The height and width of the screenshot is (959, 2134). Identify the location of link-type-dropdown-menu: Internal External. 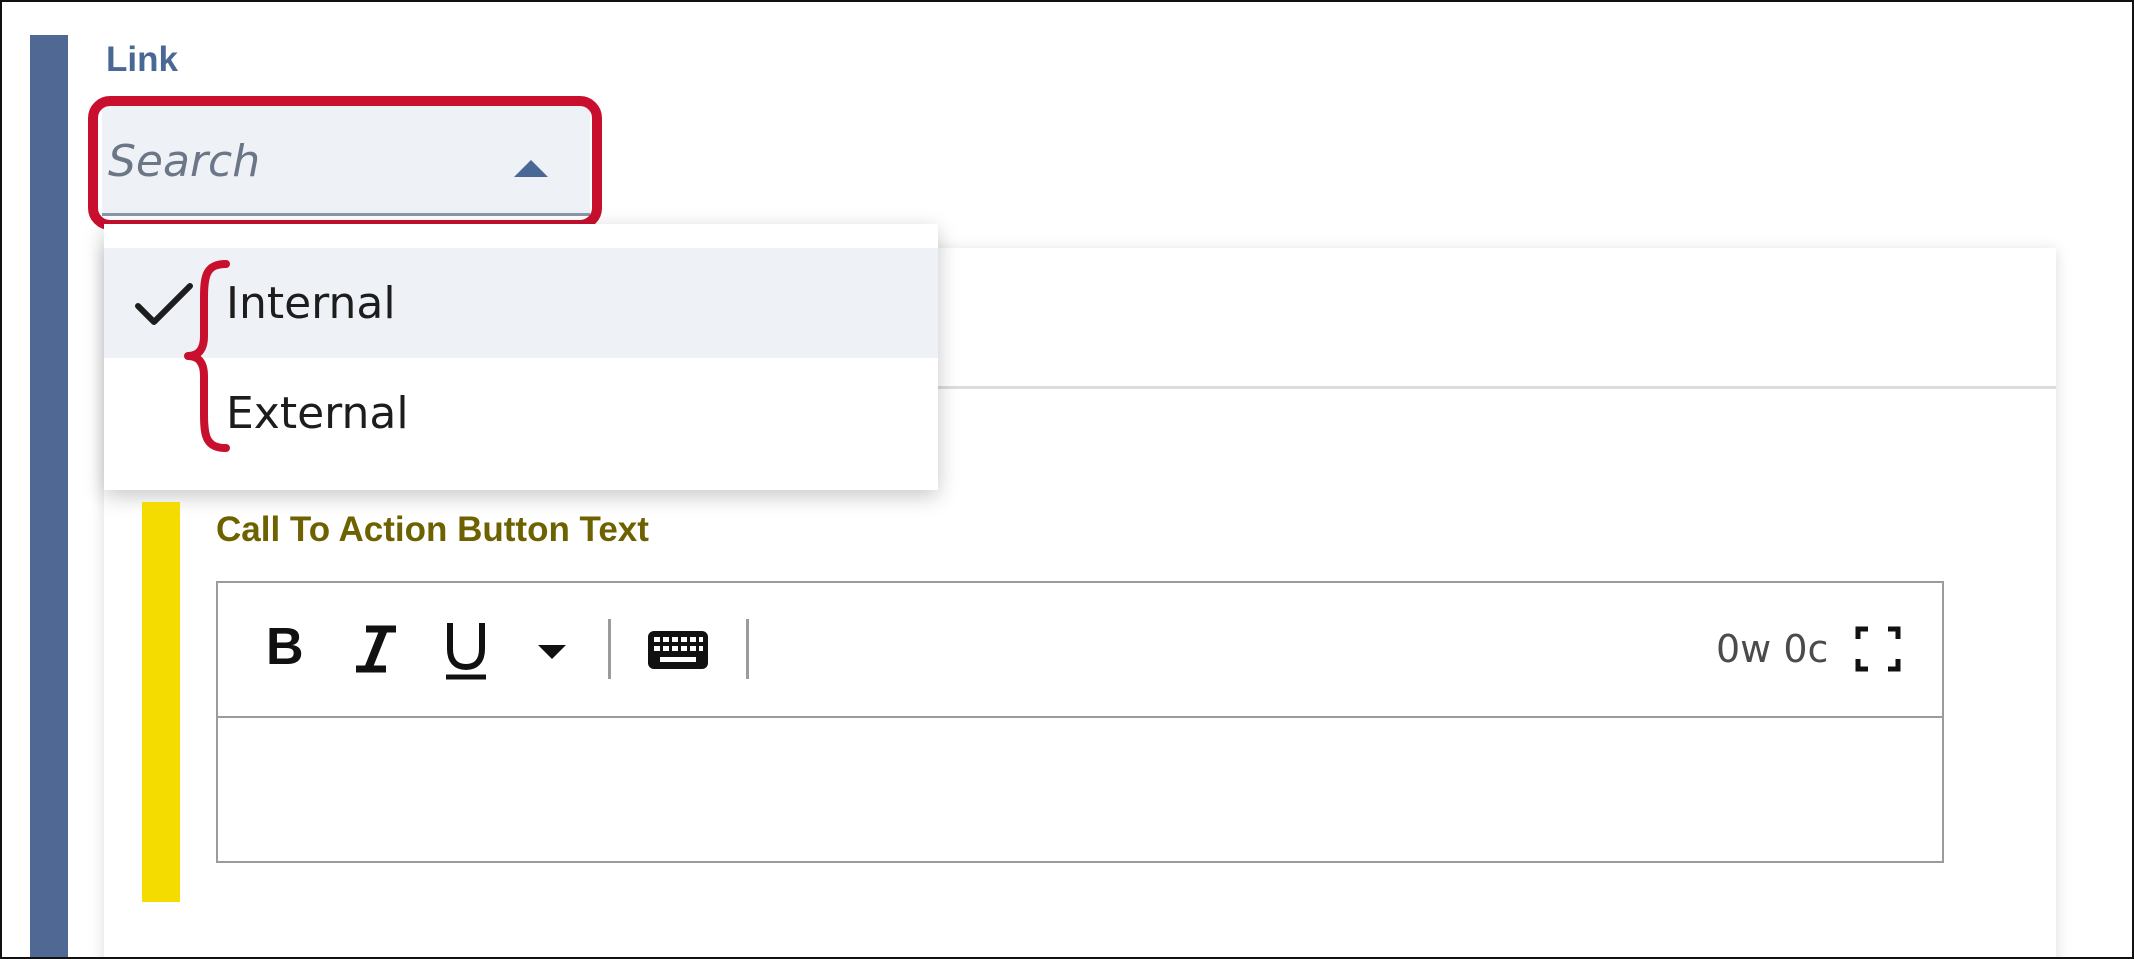
(521, 357).